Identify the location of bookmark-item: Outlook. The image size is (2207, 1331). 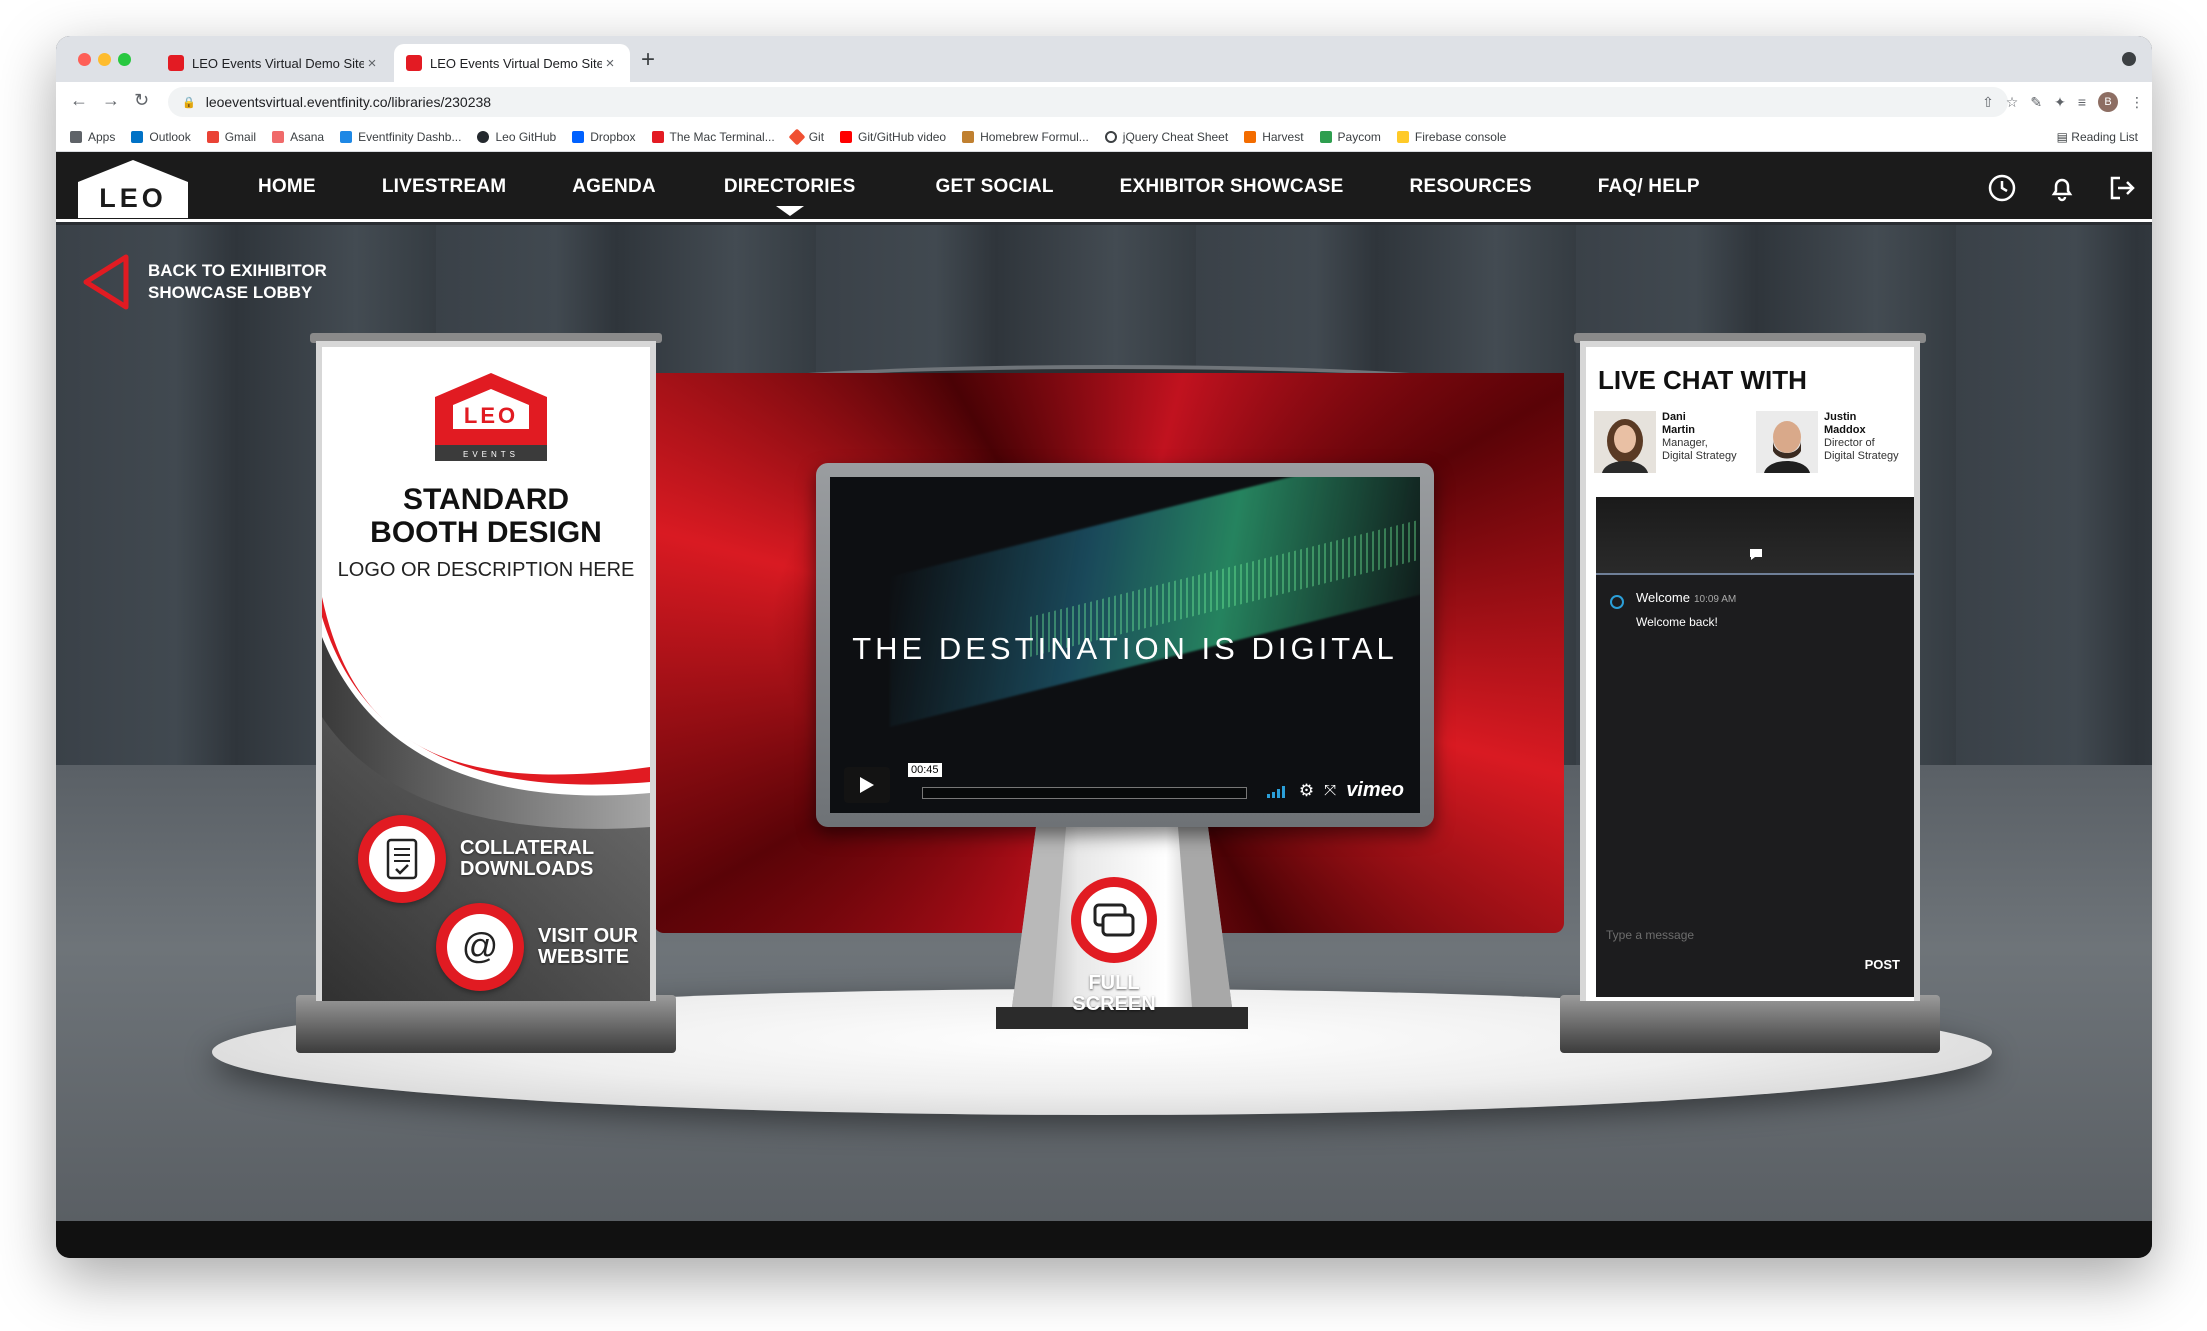
(161, 137).